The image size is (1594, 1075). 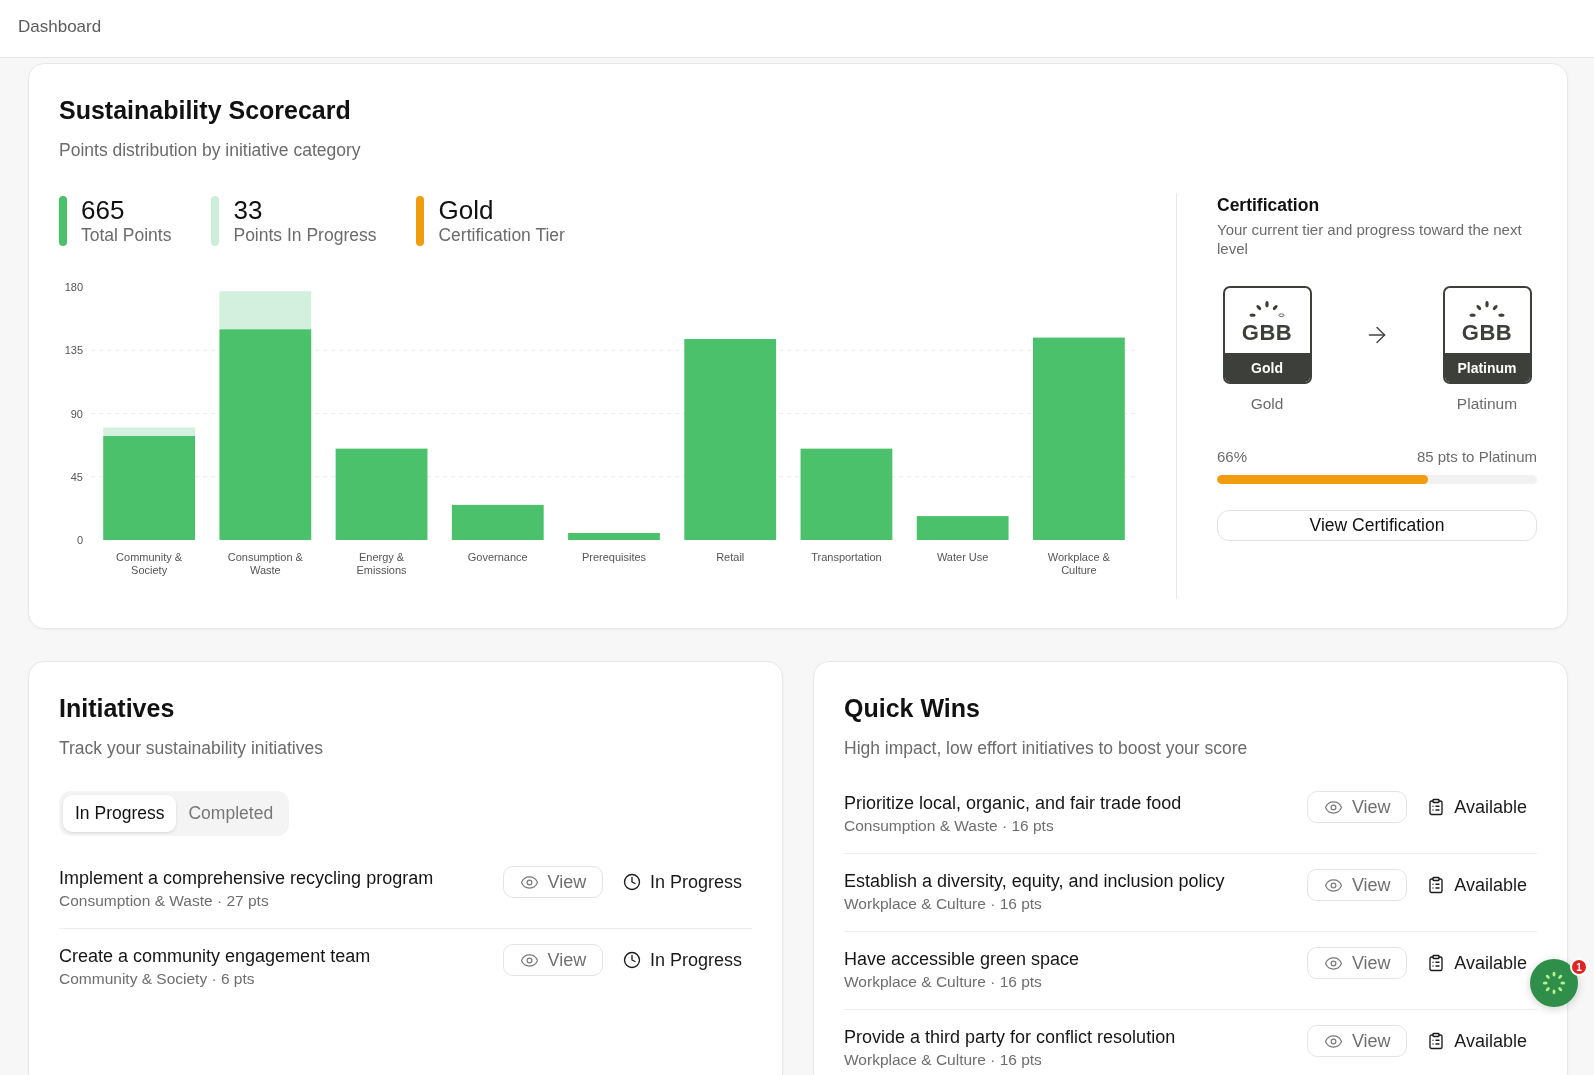 I want to click on initiative-meta: Consumption & Waste · 16 pts, so click(x=949, y=826).